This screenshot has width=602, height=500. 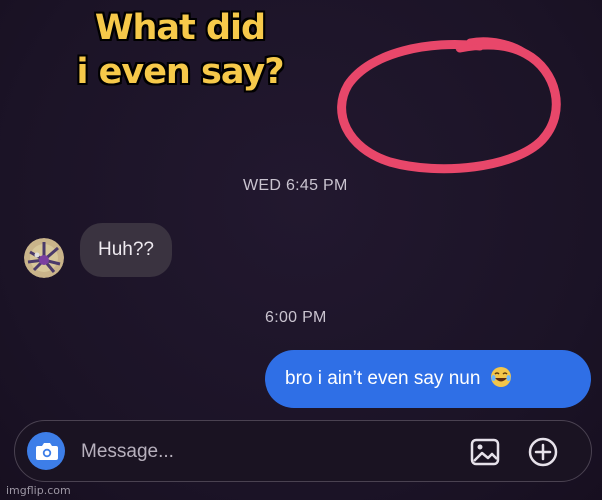 I want to click on outgoing-message-bubble: bro i ain’t even say nun, so click(x=428, y=379).